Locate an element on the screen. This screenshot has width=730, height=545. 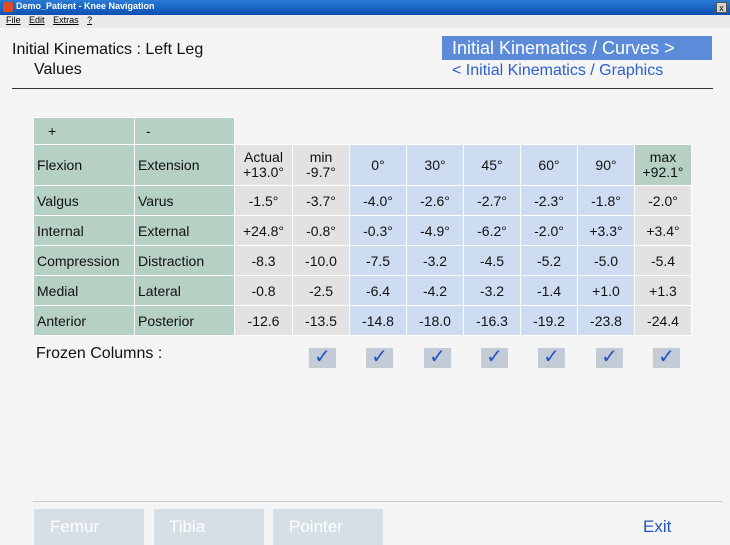
nav-graphics-link: < Initial Kinematics / Graphics is located at coordinates (557, 71).